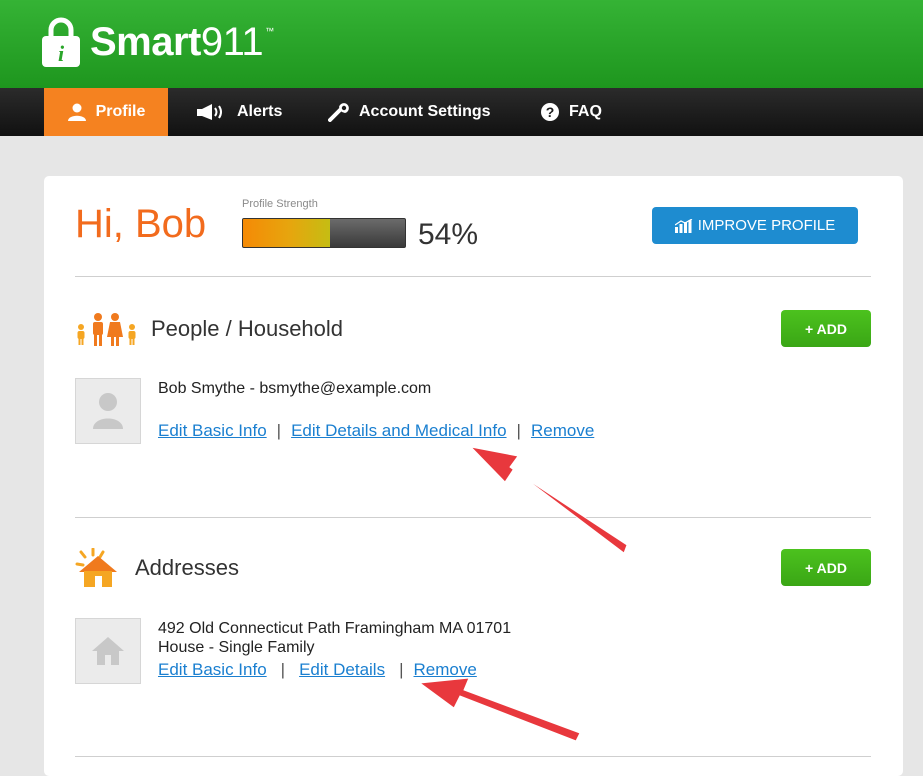 Image resolution: width=923 pixels, height=776 pixels. Describe the element at coordinates (766, 225) in the screenshot. I see `improve-profile-label: IMPROVE PROFILE` at that location.